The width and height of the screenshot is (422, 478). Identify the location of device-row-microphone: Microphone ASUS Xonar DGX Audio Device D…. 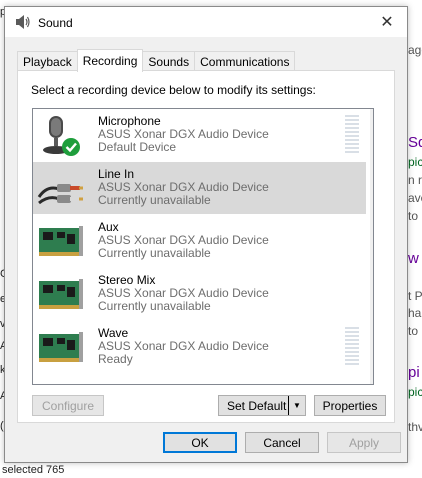
(199, 135).